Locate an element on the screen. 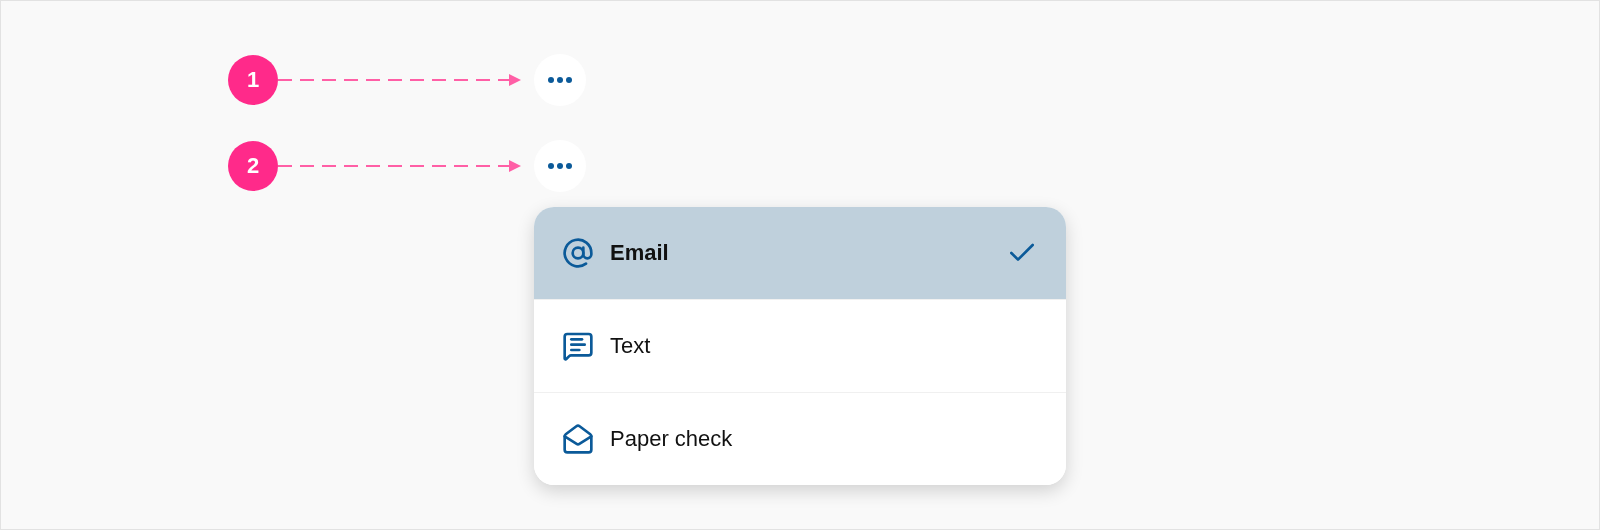 The height and width of the screenshot is (530, 1600). callout-marker: 2 is located at coordinates (253, 166).